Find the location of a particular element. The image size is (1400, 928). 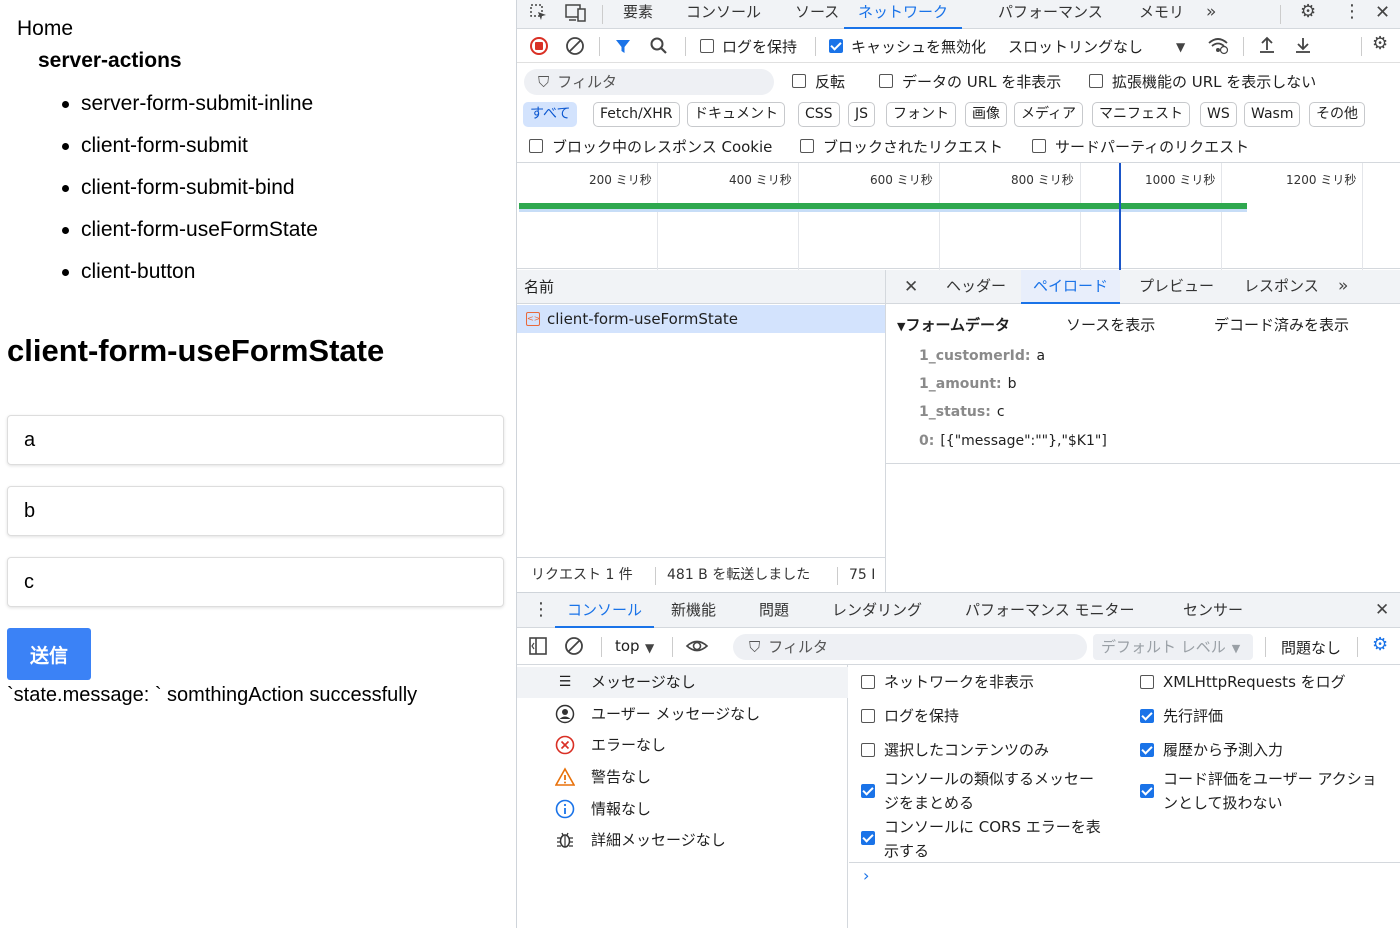

settings-gear-icon: ⚙ is located at coordinates (1308, 12).